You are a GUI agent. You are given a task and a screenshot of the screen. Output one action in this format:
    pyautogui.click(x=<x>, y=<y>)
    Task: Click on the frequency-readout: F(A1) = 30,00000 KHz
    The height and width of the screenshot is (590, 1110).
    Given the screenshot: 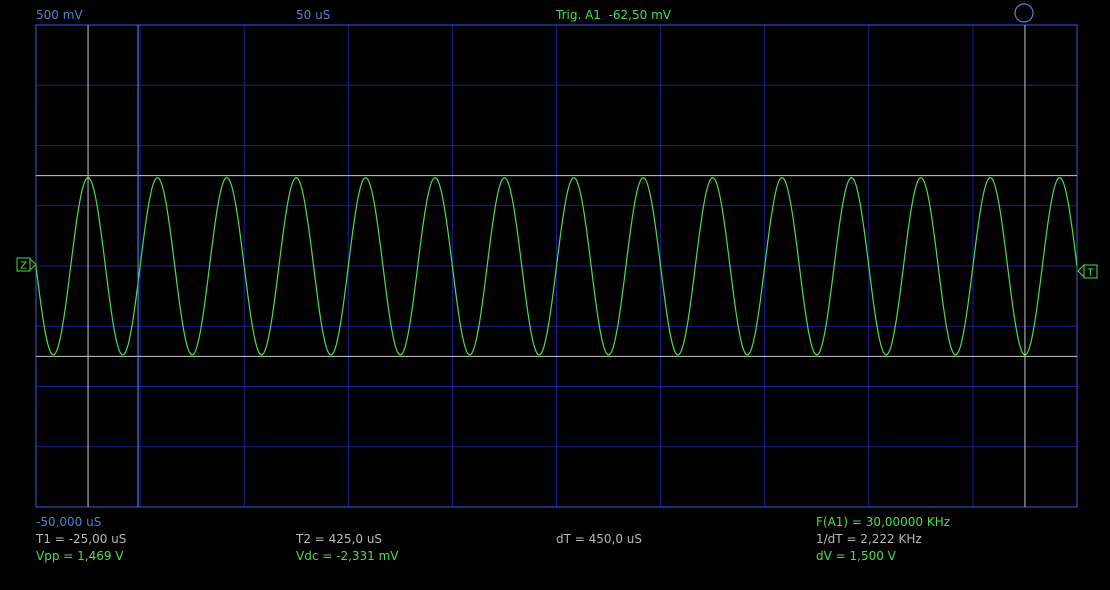 What is the action you would take?
    pyautogui.click(x=883, y=522)
    